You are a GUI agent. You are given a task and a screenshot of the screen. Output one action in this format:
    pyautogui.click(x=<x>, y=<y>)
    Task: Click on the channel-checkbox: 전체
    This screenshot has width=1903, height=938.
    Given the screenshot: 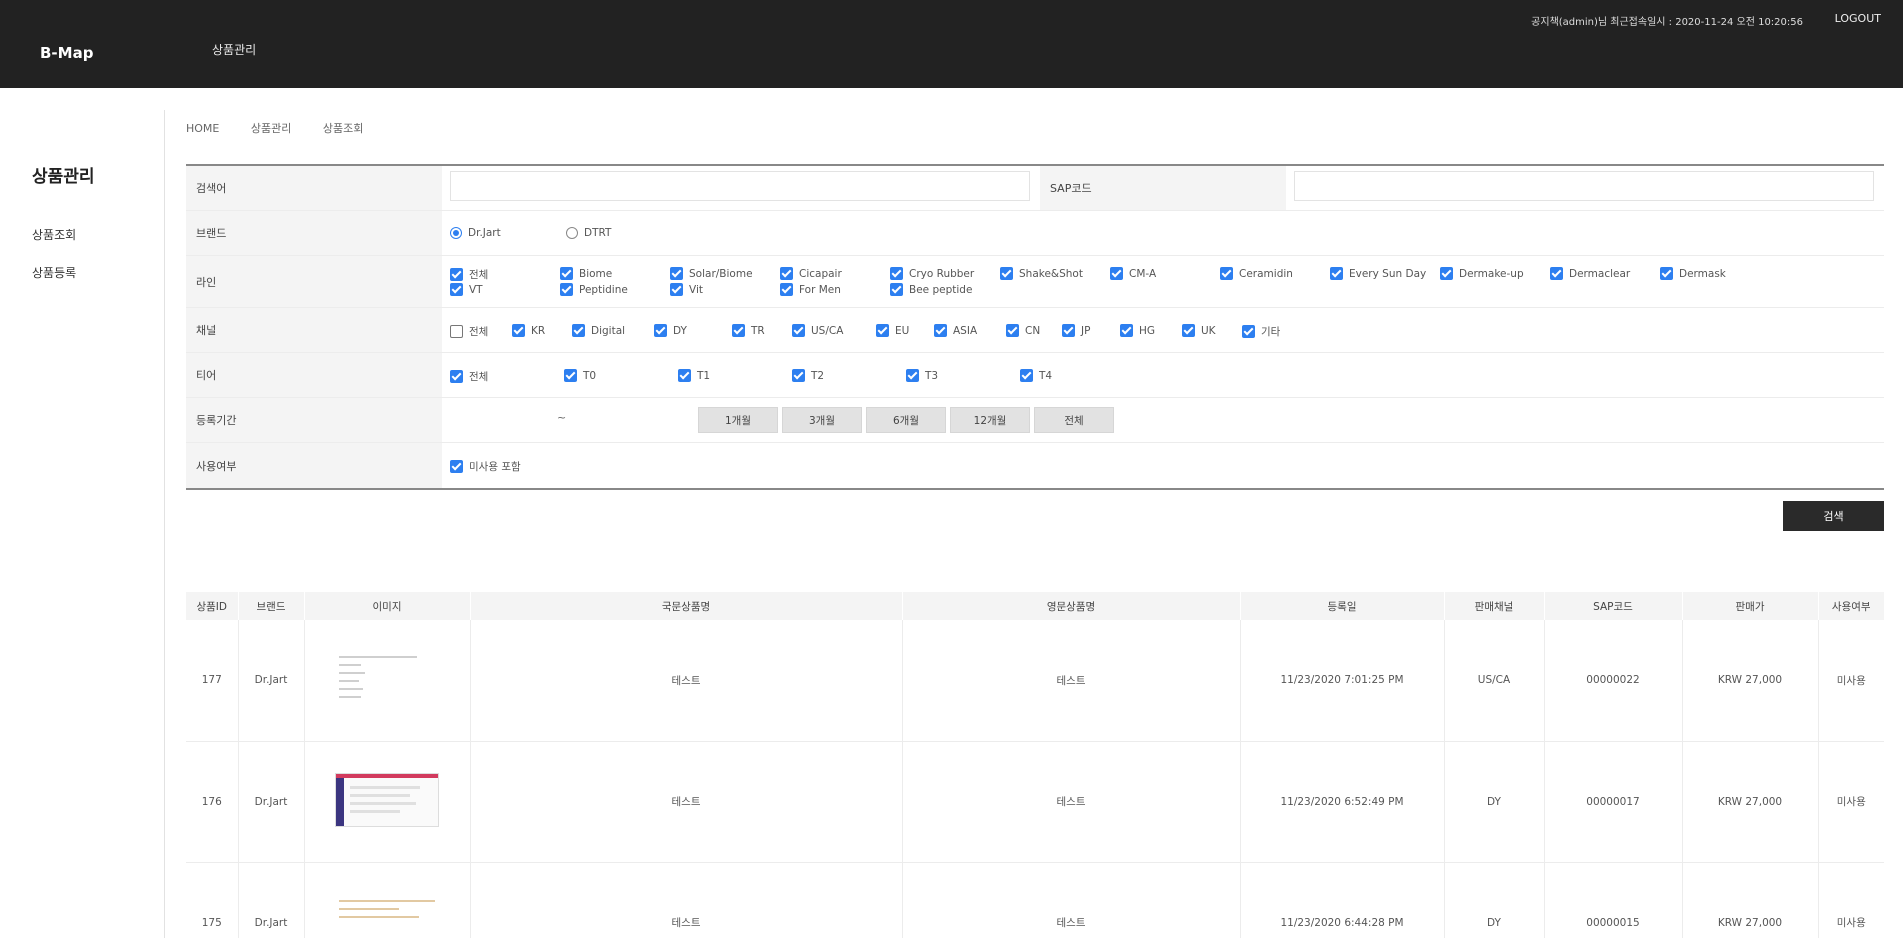 What is the action you would take?
    pyautogui.click(x=469, y=331)
    